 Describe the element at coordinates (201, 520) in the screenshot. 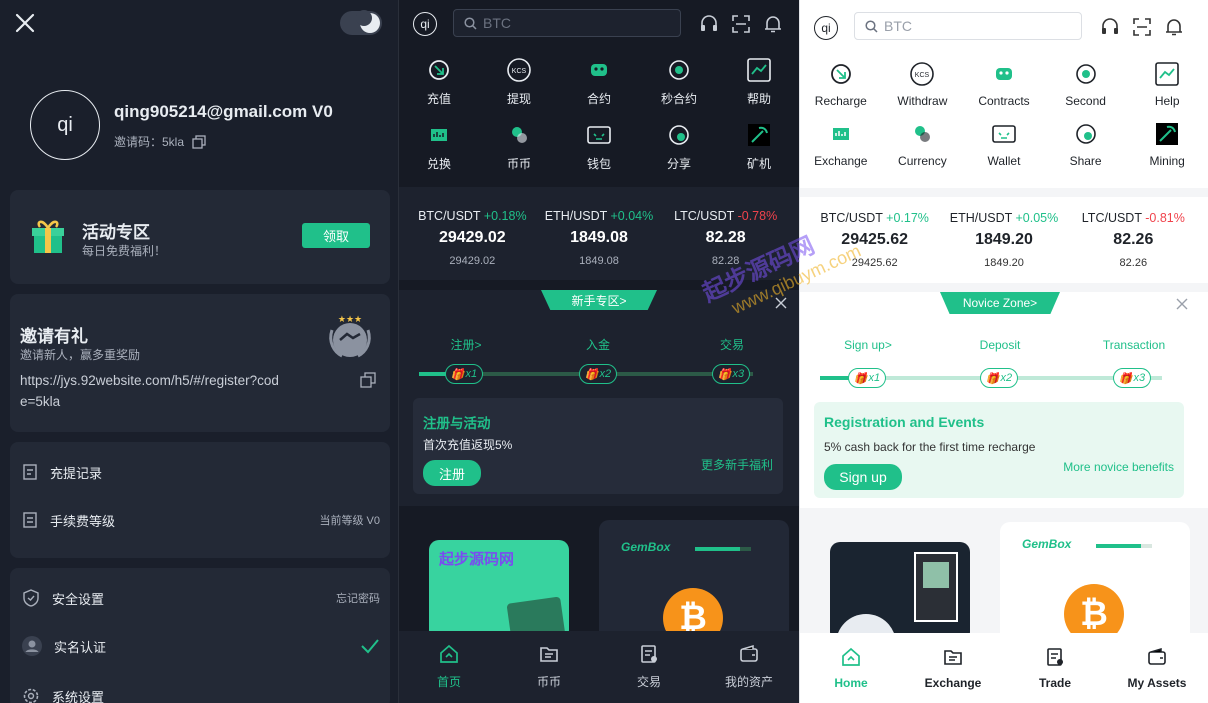

I see `menu-item-fee-level: 手续费等级 当前等级 V0` at that location.